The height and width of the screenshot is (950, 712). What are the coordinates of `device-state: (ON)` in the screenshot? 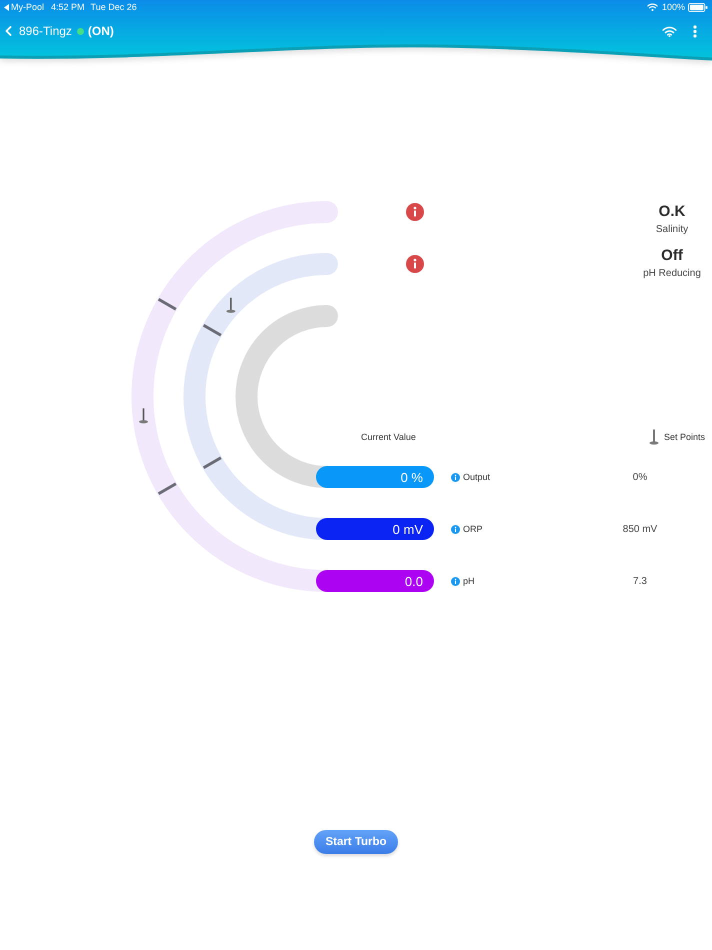 It's located at (101, 31).